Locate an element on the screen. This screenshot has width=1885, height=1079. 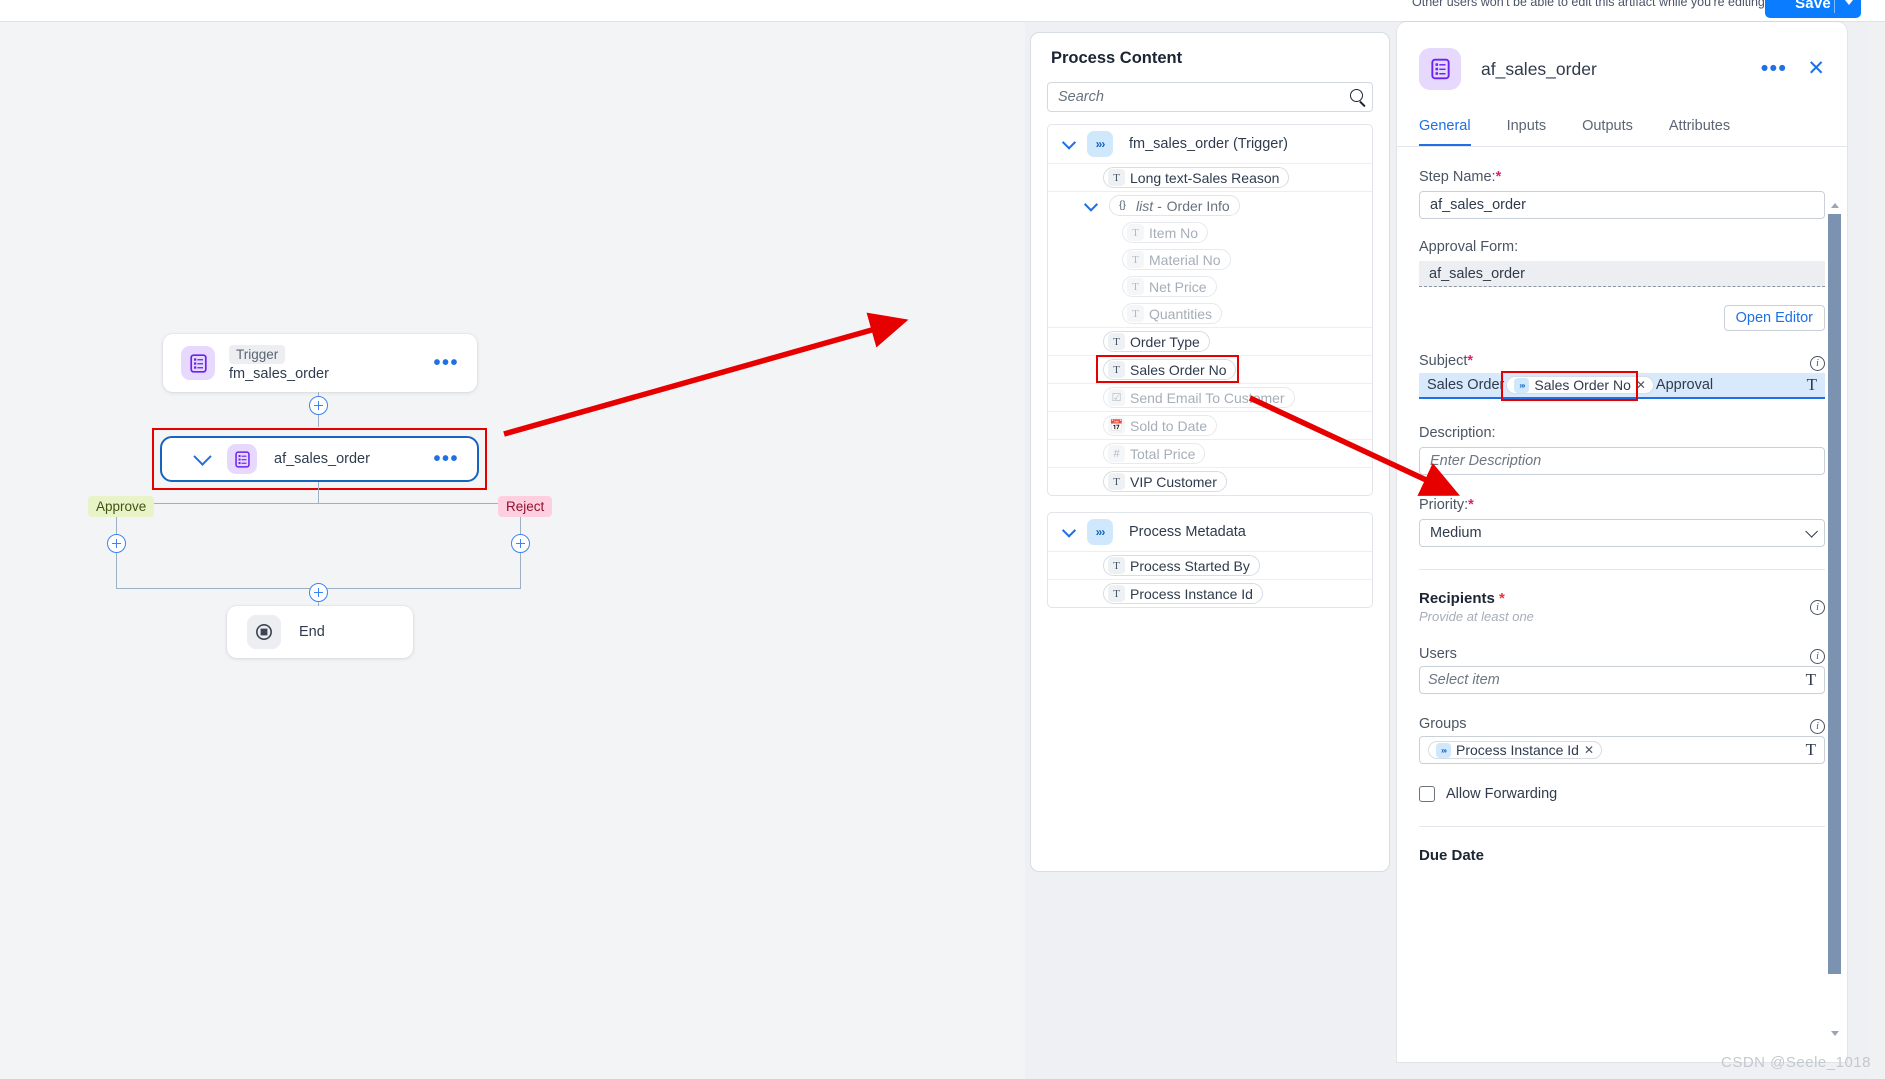
details-scrollbar is located at coordinates (1834, 619).